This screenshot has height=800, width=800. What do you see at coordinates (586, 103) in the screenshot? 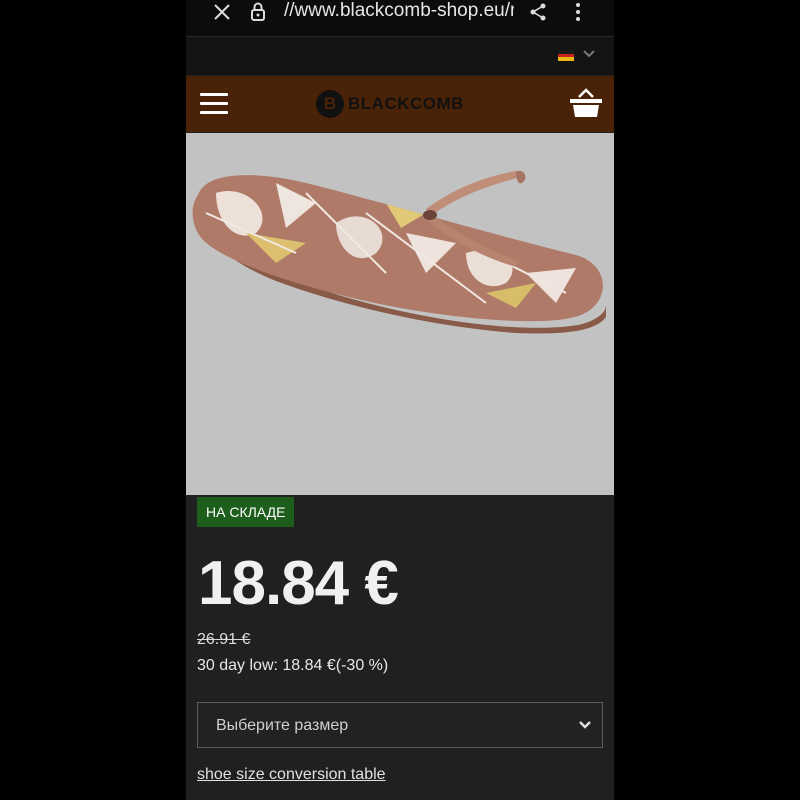
I see `basket-icon` at bounding box center [586, 103].